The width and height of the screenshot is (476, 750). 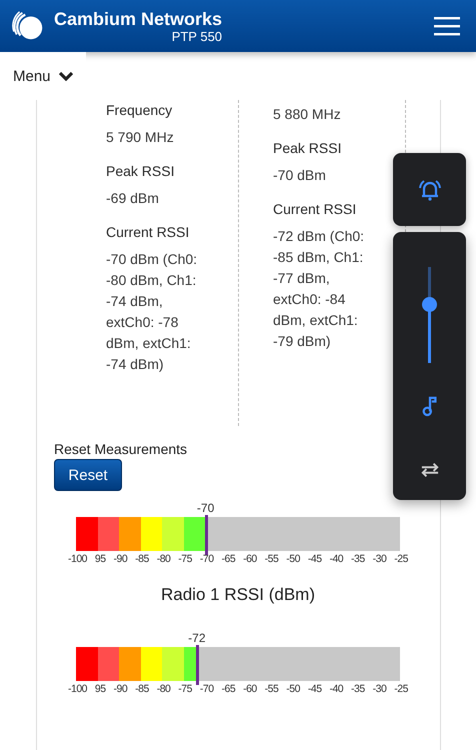 What do you see at coordinates (429, 315) in the screenshot?
I see `volume-slider` at bounding box center [429, 315].